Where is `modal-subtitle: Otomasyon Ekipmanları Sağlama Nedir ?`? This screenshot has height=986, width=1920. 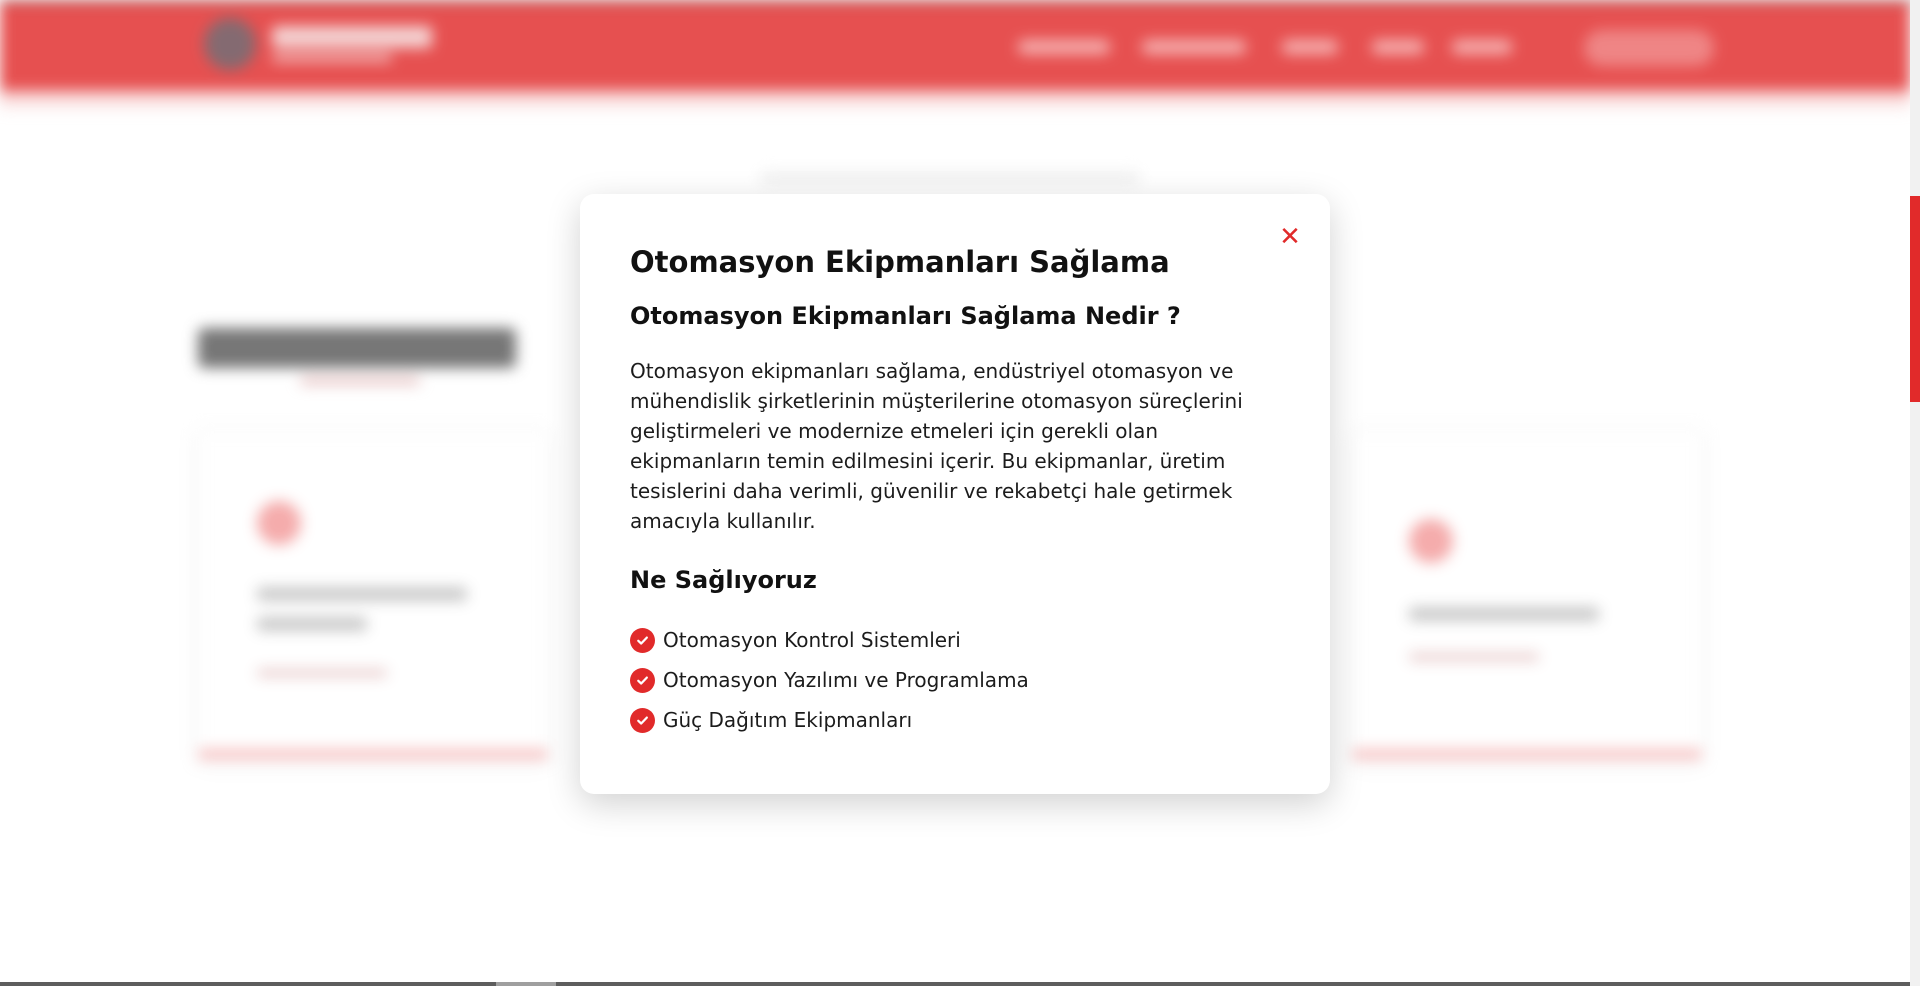 modal-subtitle: Otomasyon Ekipmanları Sağlama Nedir ? is located at coordinates (905, 316).